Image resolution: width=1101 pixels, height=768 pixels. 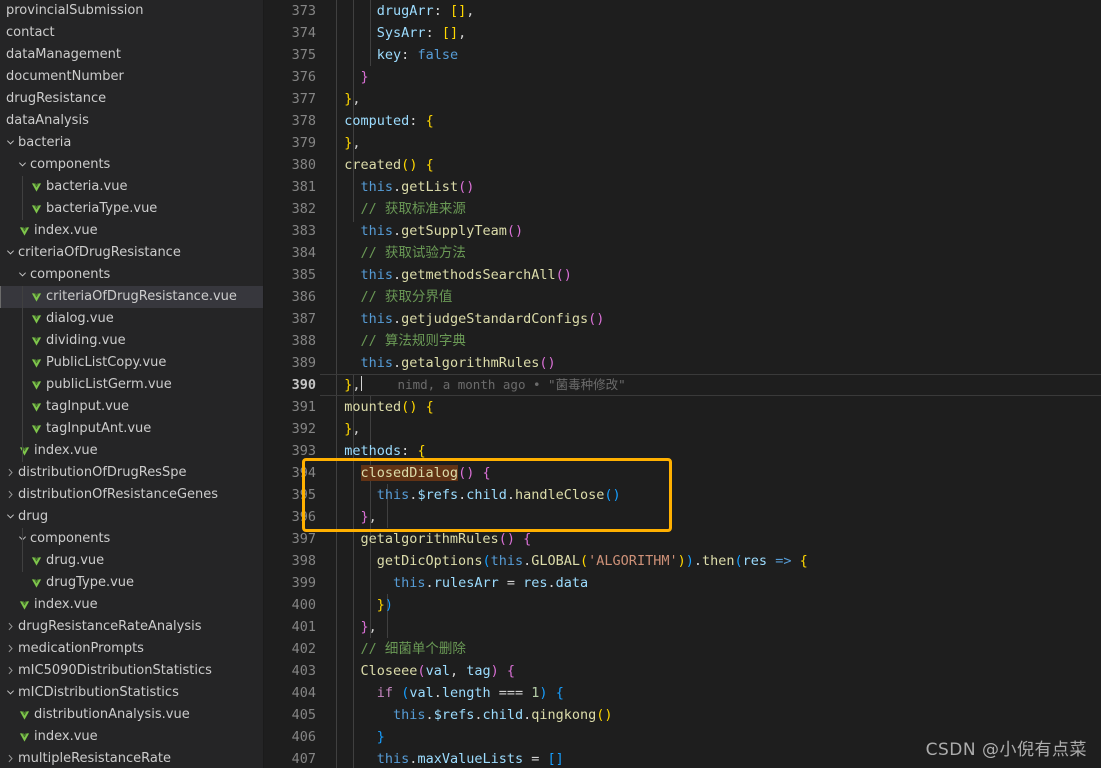 I want to click on code-token: ), so click(x=681, y=561).